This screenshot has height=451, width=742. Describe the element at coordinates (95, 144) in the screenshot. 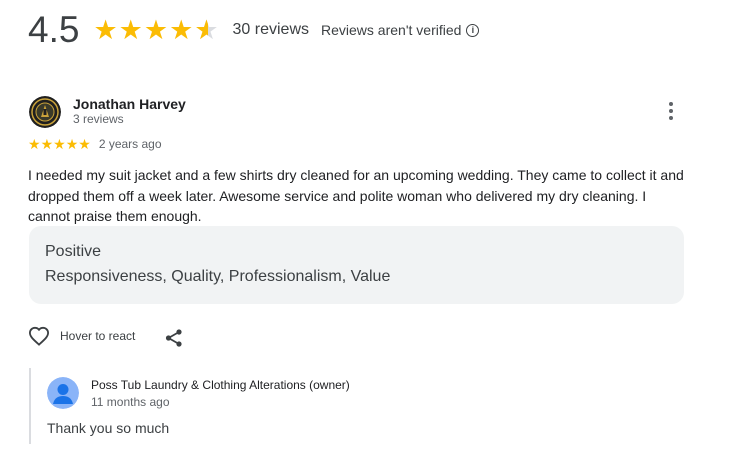

I see `review-rating: ★ ★ ★ ★ ★ 2 years ago` at that location.